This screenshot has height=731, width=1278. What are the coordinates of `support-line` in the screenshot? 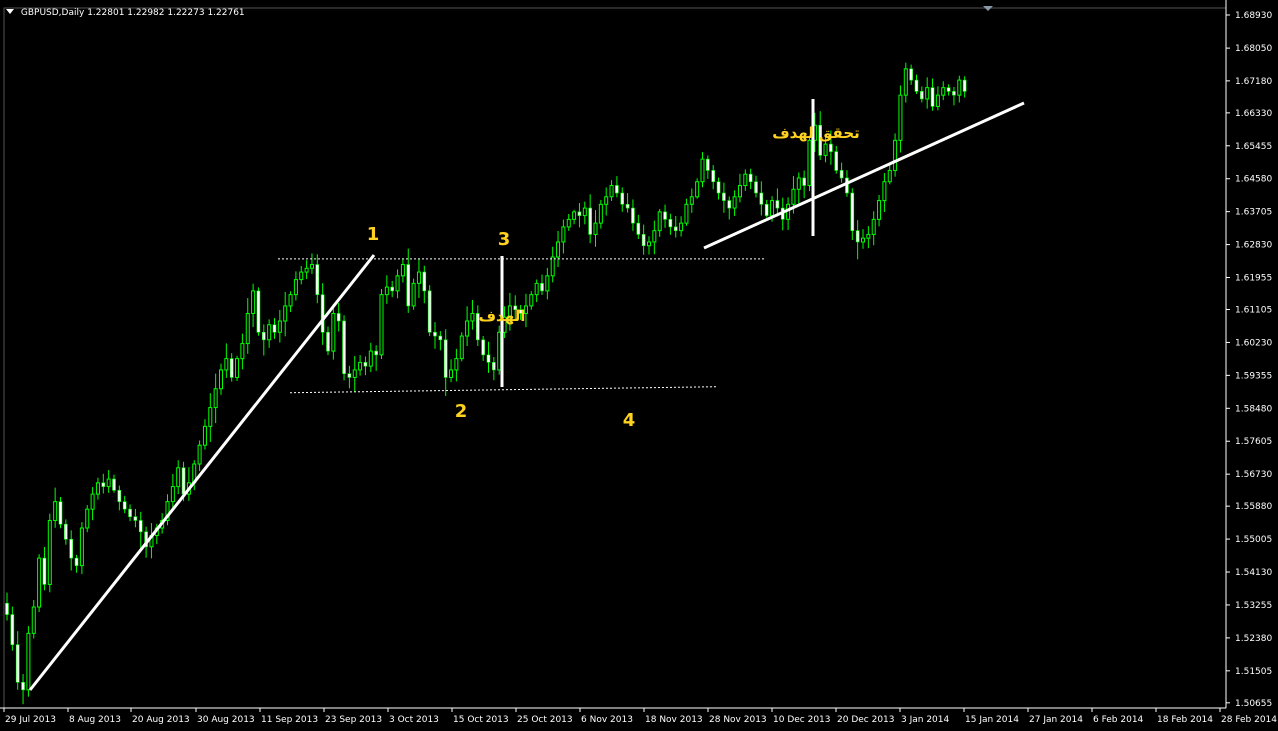 It's located at (503, 390).